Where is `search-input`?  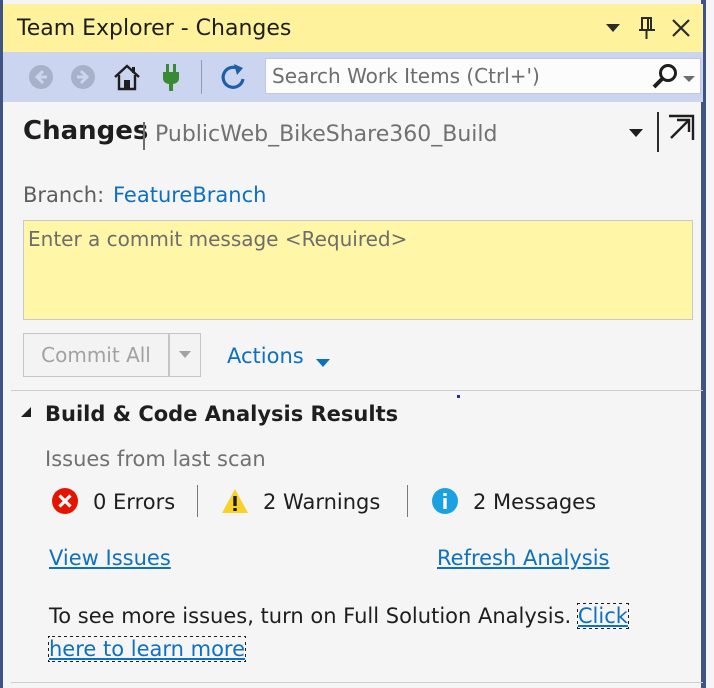
search-input is located at coordinates (452, 76).